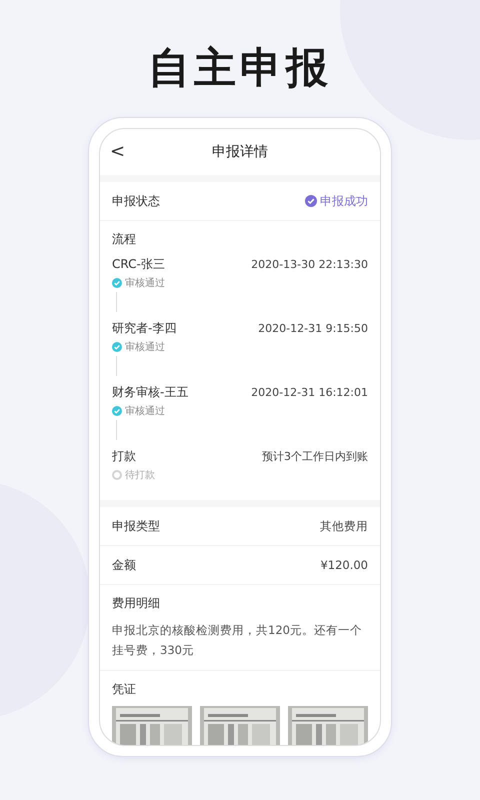 The width and height of the screenshot is (480, 800). Describe the element at coordinates (124, 456) in the screenshot. I see `step-name: 打款` at that location.